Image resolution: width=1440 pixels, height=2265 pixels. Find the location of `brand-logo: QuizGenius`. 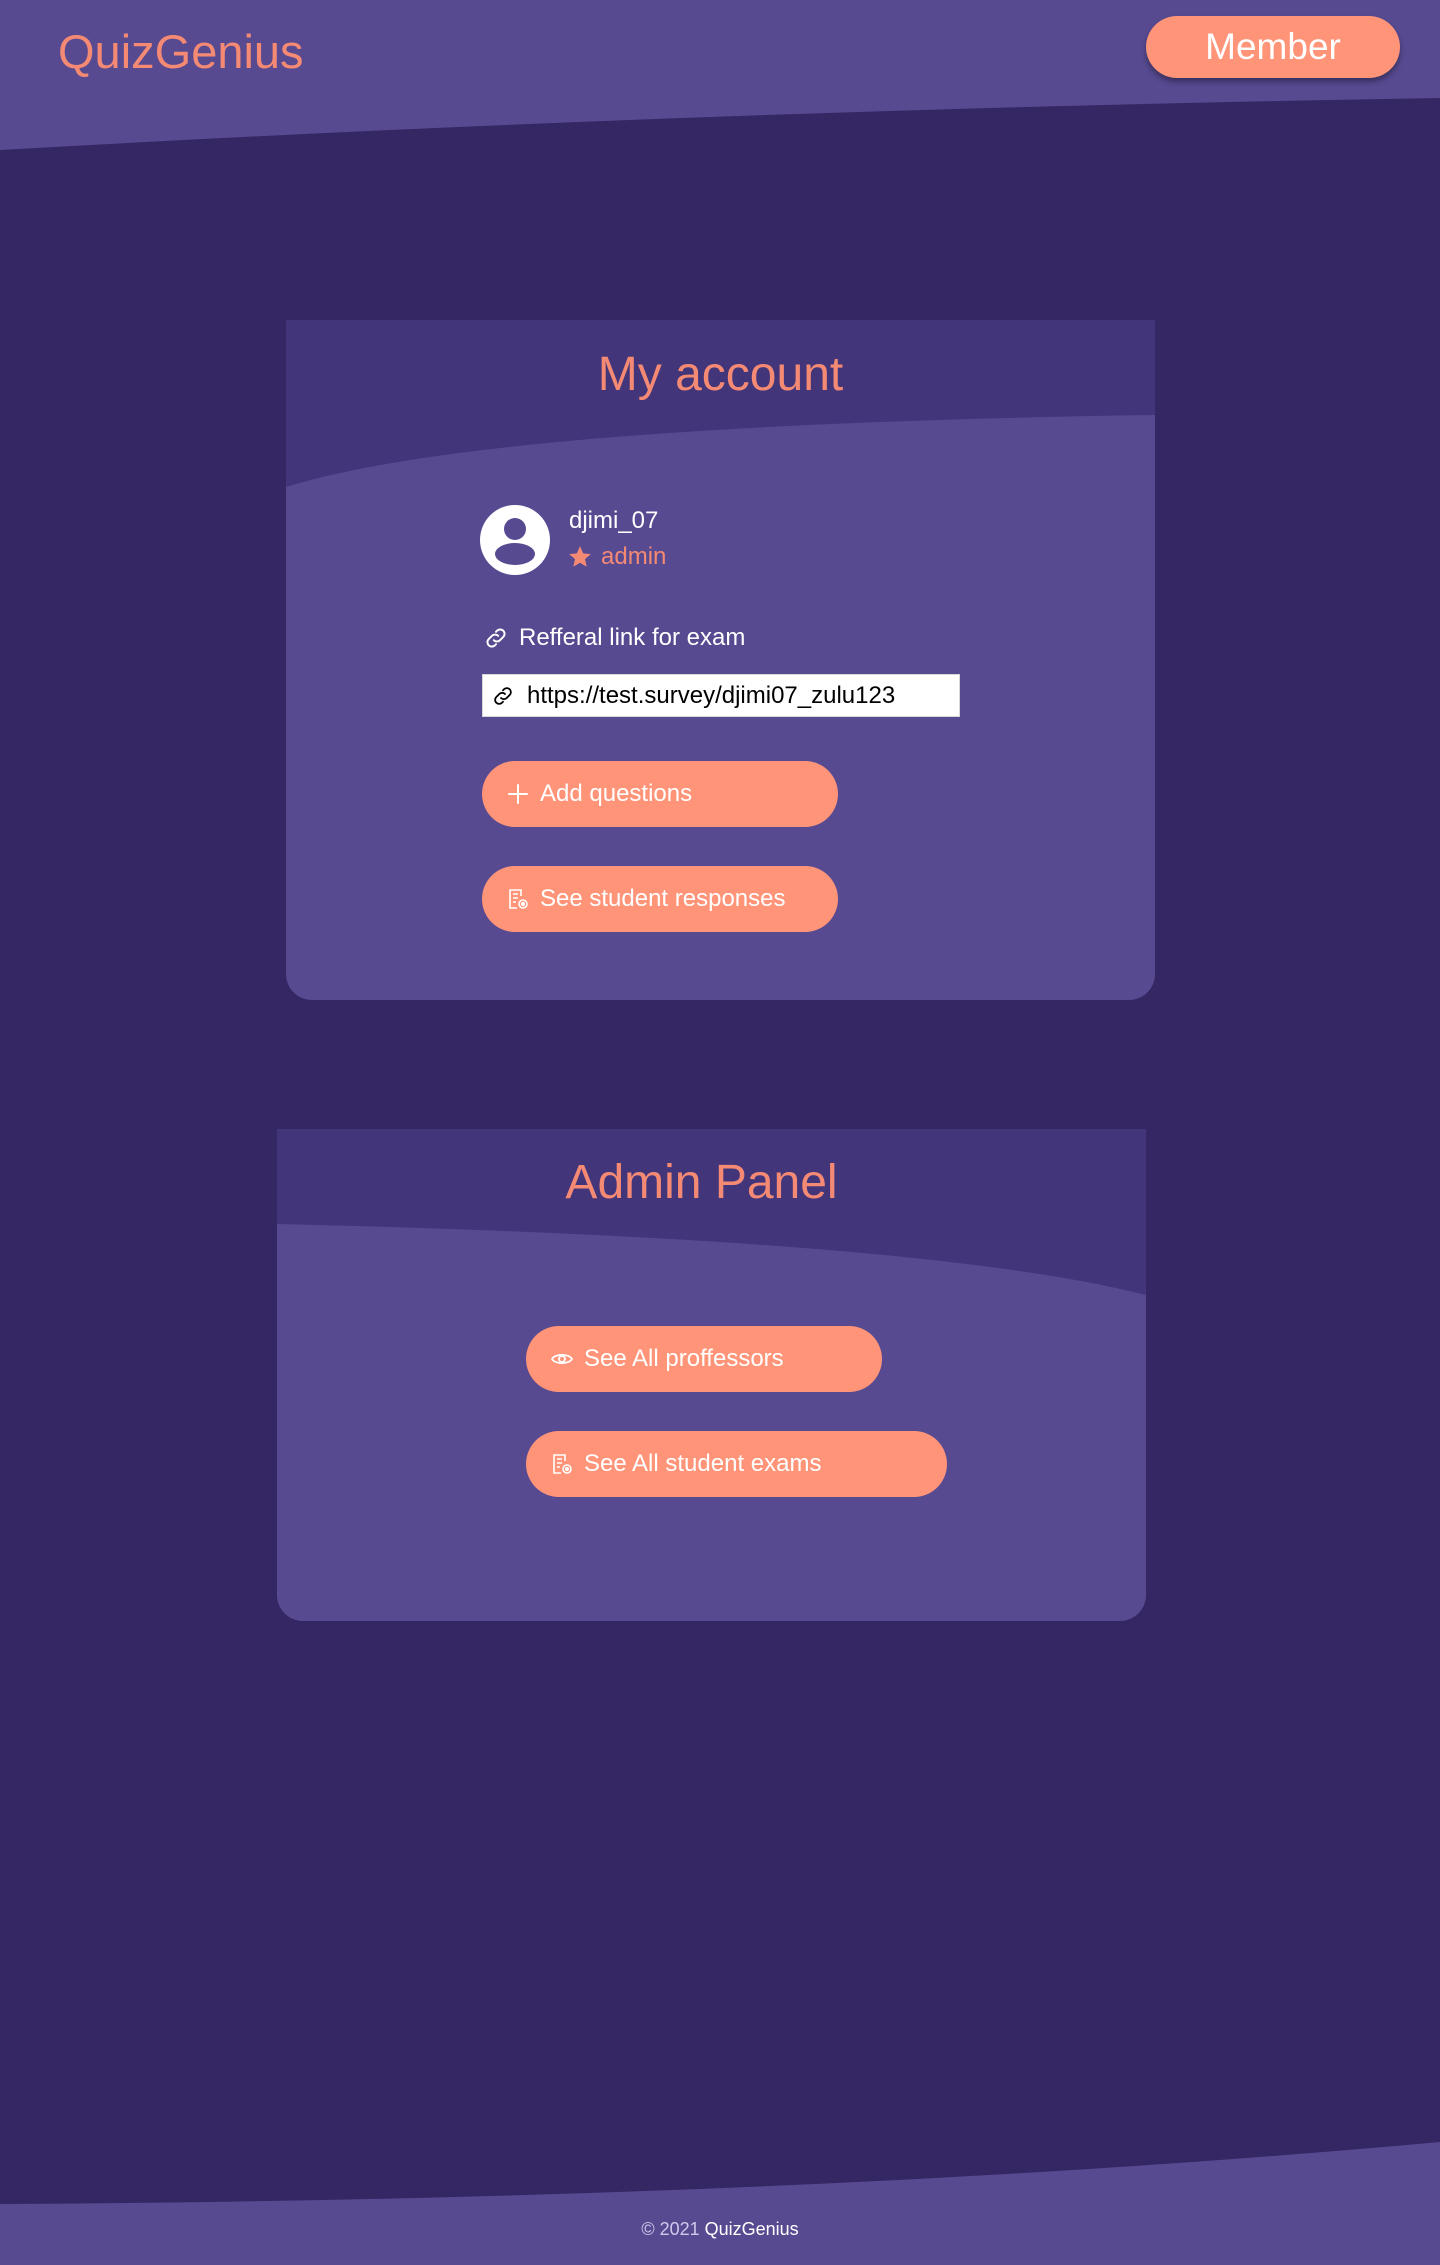

brand-logo: QuizGenius is located at coordinates (181, 52).